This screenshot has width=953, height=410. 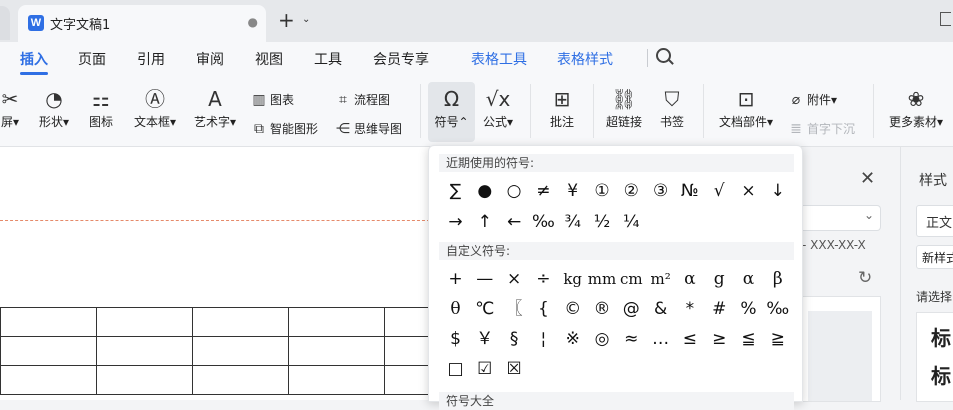 What do you see at coordinates (455, 191) in the screenshot?
I see `symbol-cell: ∑` at bounding box center [455, 191].